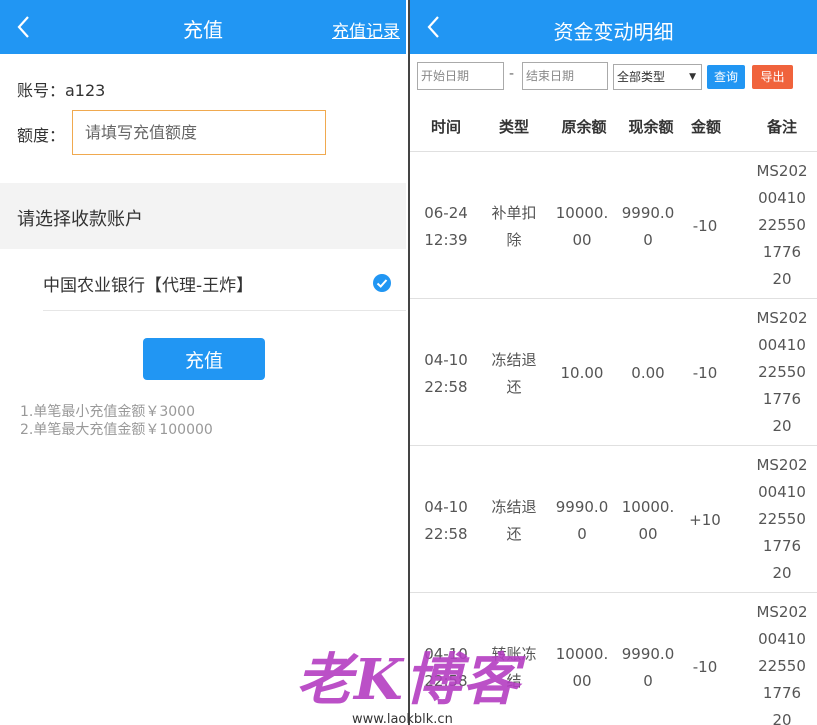 The height and width of the screenshot is (725, 817). What do you see at coordinates (513, 127) in the screenshot?
I see `column-header-type: 类型` at bounding box center [513, 127].